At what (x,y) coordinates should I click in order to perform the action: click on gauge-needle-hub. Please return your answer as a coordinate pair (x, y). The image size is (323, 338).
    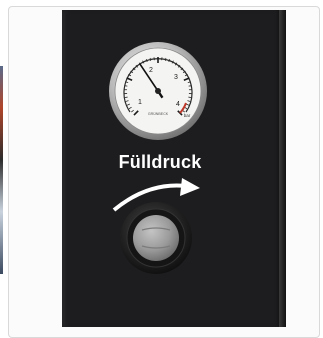
    Looking at the image, I should click on (158, 91).